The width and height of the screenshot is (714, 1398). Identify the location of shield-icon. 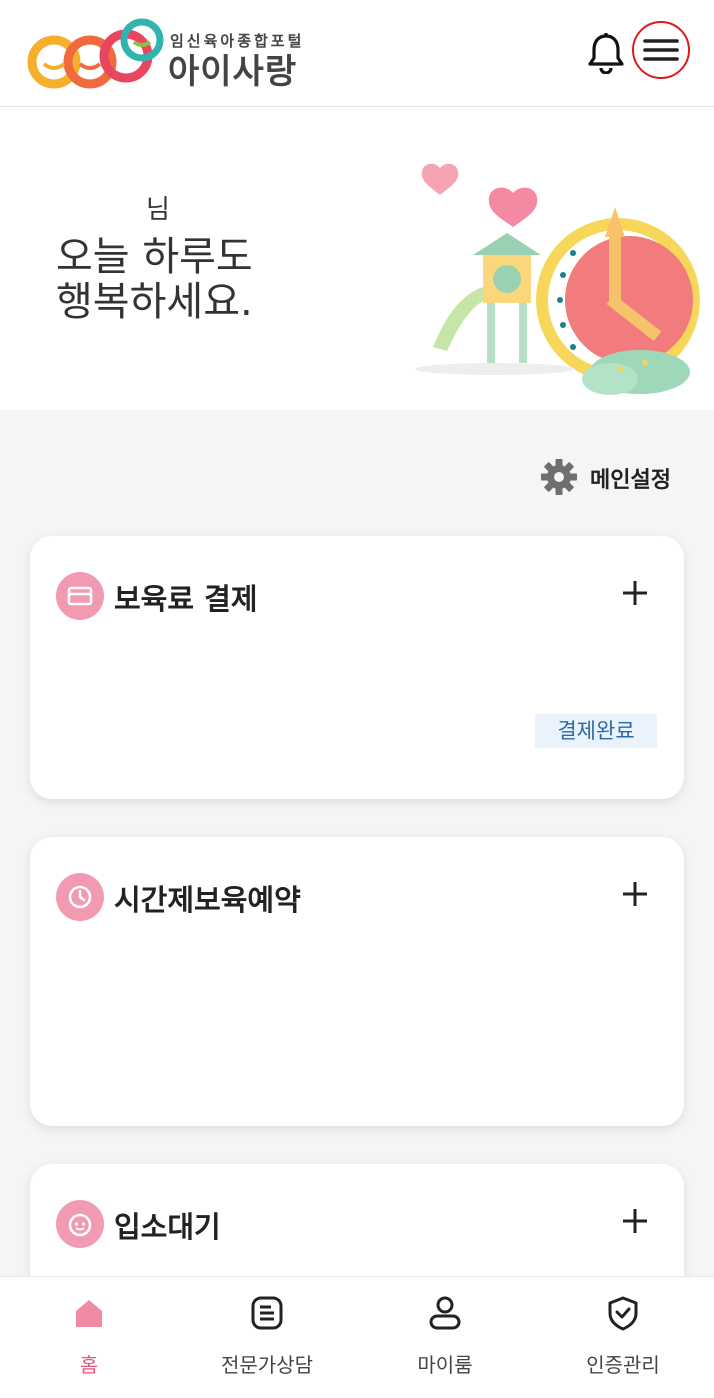
(623, 1313).